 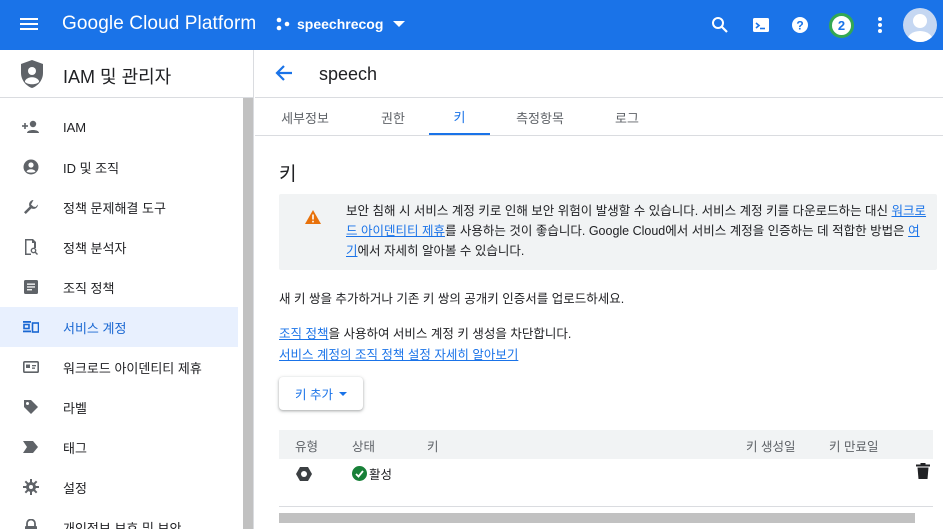 I want to click on main-header: speech, so click(x=599, y=74).